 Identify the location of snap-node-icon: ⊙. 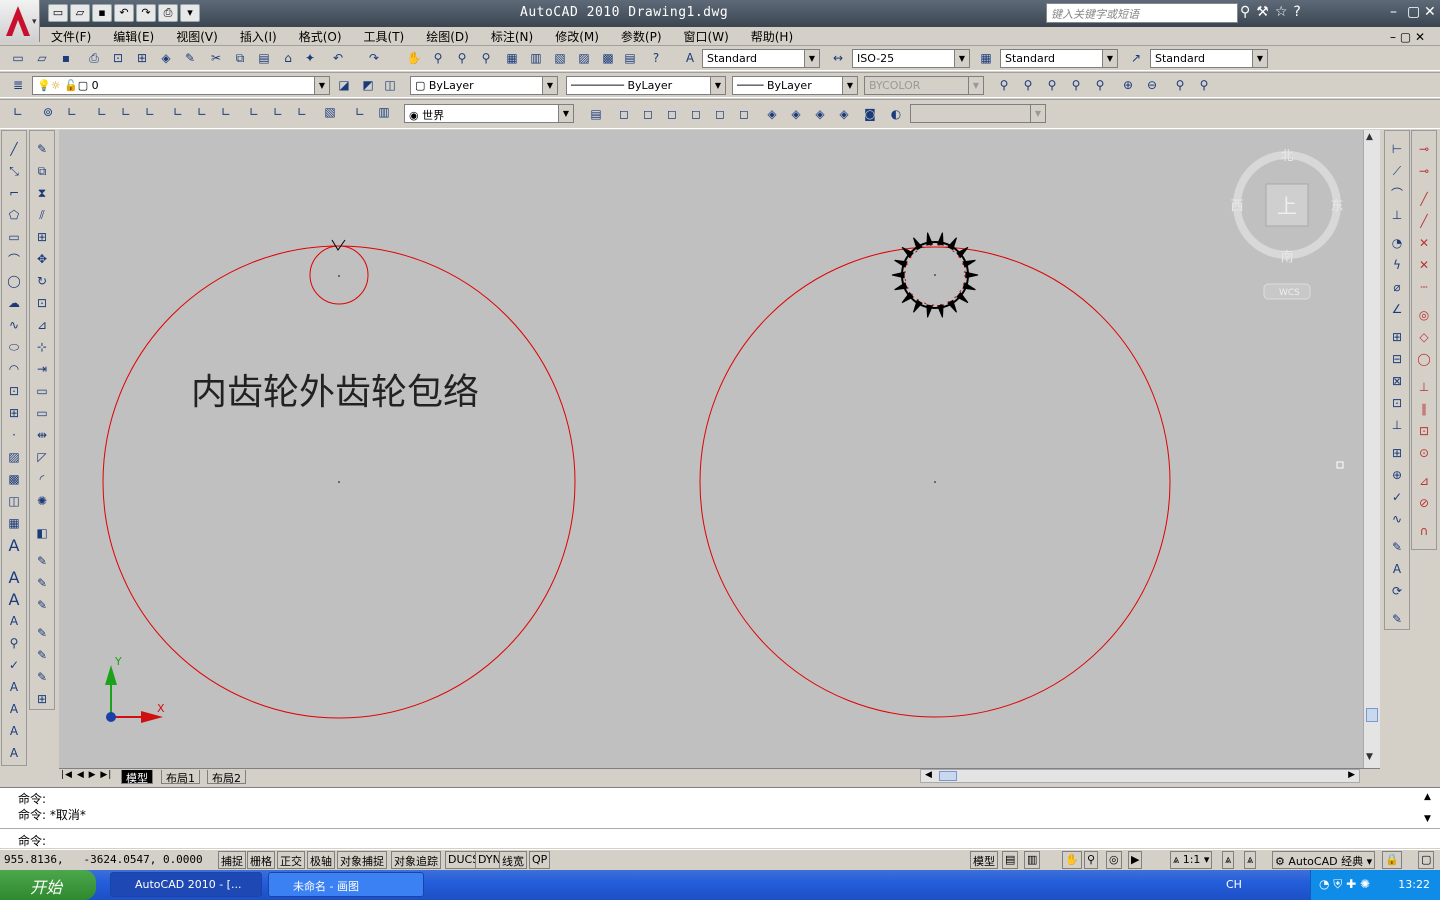
(1424, 453).